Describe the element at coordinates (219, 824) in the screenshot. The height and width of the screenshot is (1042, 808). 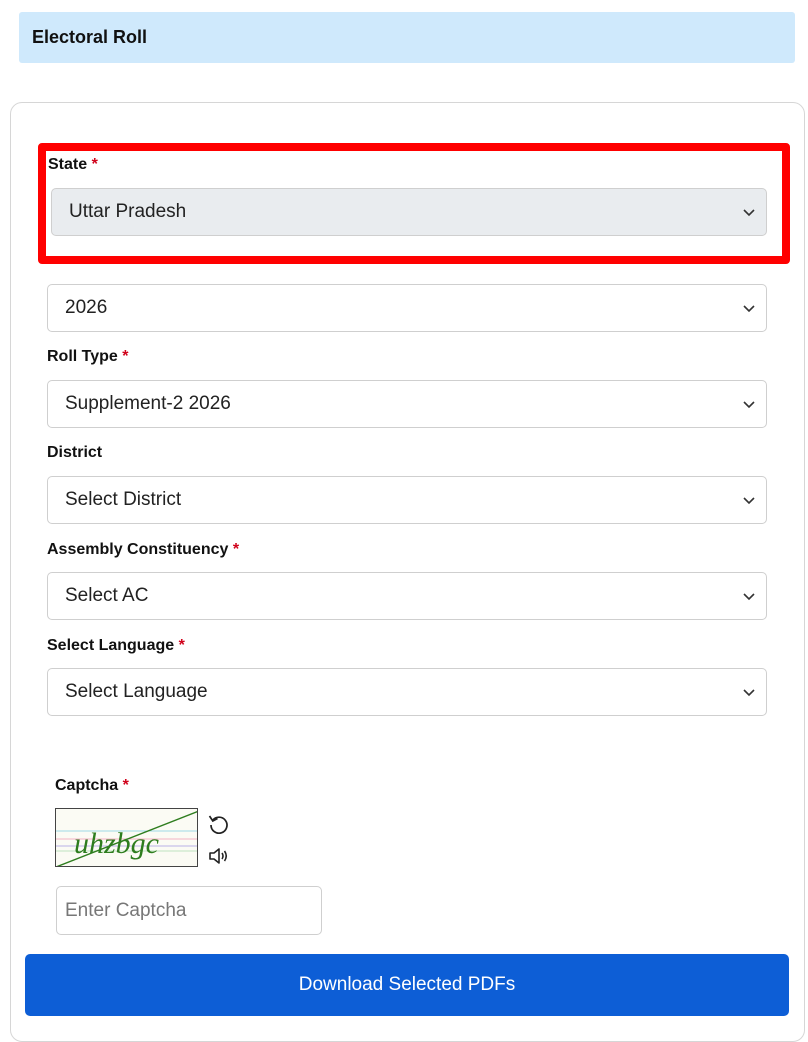
I see `refresh-icon` at that location.